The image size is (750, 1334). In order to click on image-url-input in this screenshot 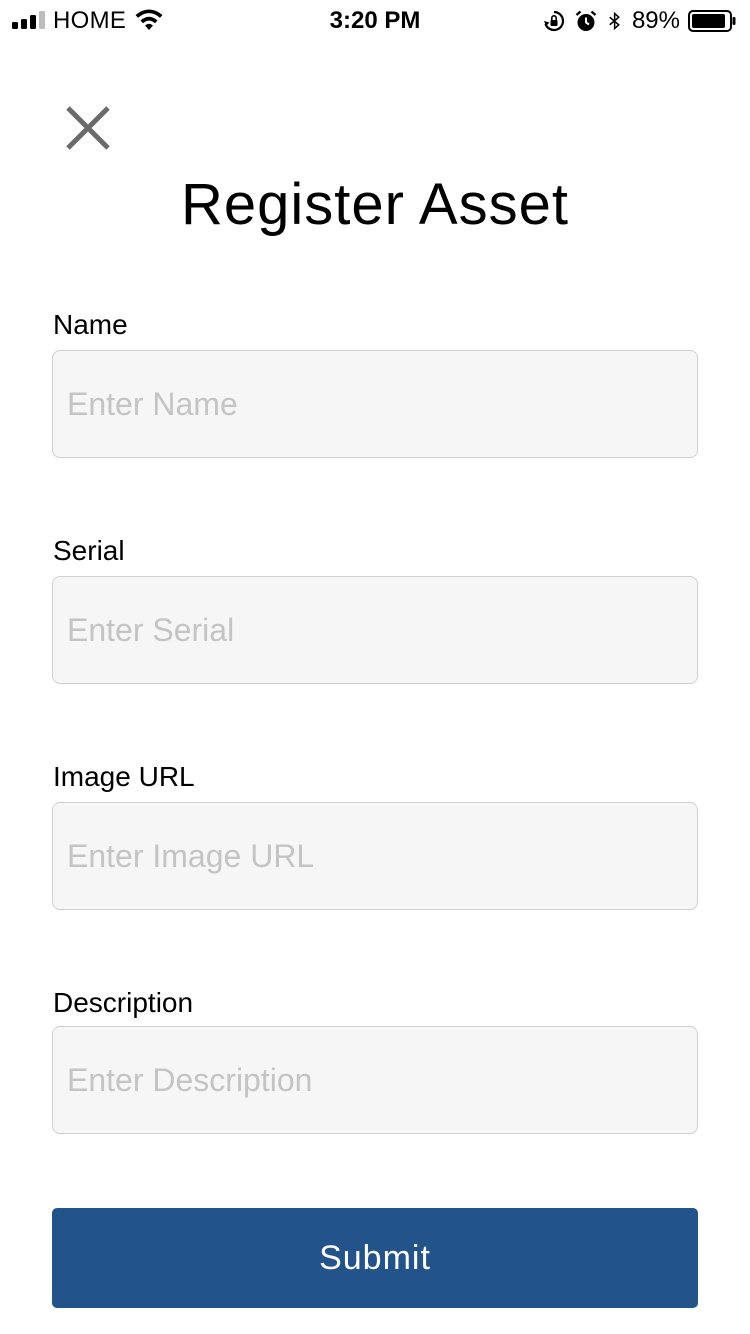, I will do `click(375, 856)`.